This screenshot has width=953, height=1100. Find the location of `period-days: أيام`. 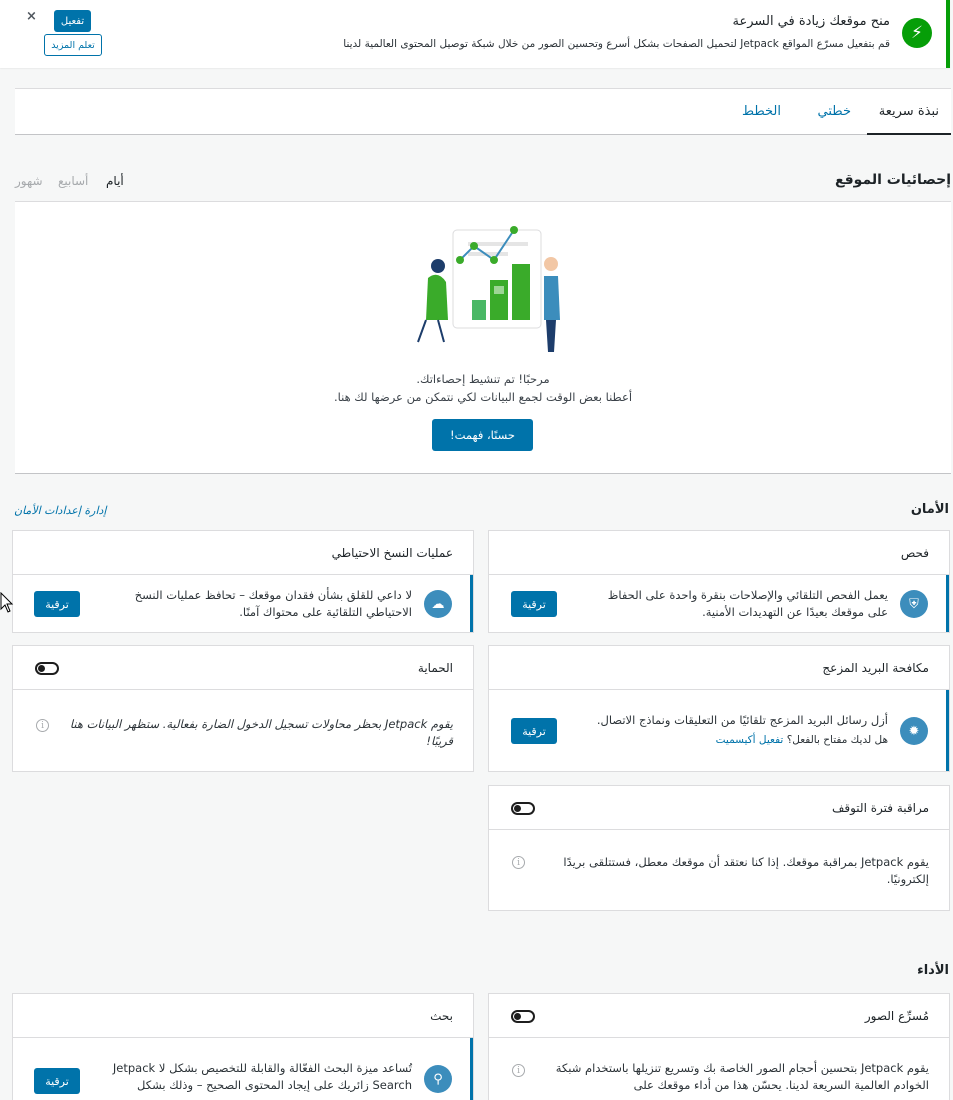

period-days: أيام is located at coordinates (115, 181).